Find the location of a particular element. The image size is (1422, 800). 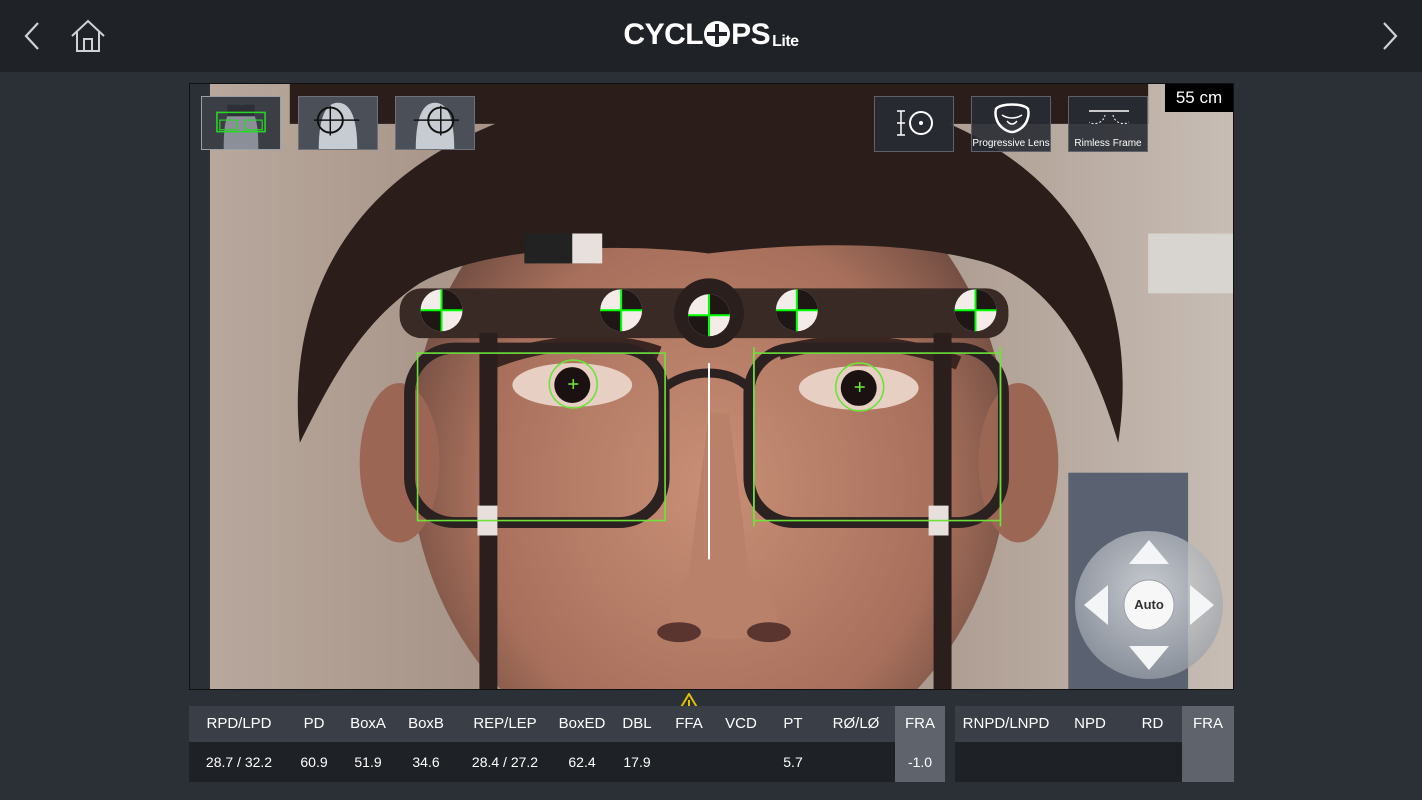

header-pd: PD is located at coordinates (314, 723).